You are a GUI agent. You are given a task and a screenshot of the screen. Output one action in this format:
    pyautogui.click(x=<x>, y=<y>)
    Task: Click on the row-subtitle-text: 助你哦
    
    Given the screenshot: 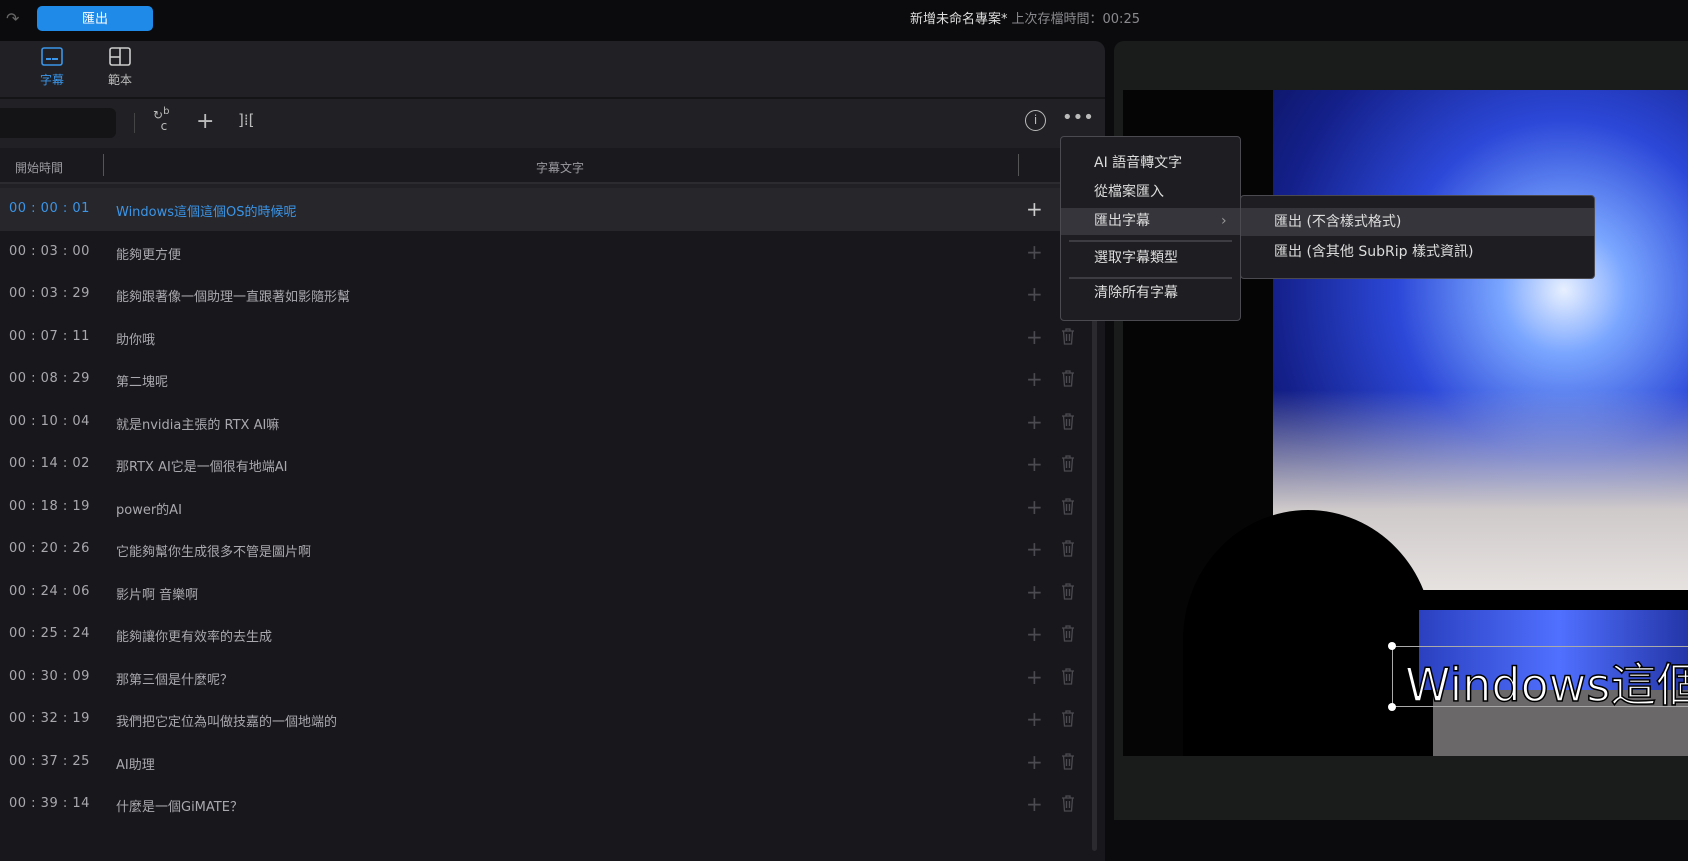 What is the action you would take?
    pyautogui.click(x=135, y=338)
    